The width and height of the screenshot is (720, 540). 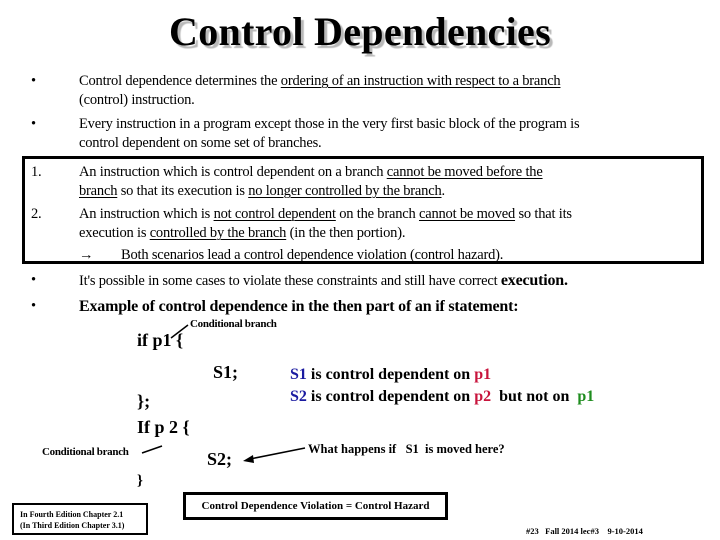 What do you see at coordinates (72, 514) in the screenshot?
I see `reference-line-1: In Fourth Edition Chapter 2.1` at bounding box center [72, 514].